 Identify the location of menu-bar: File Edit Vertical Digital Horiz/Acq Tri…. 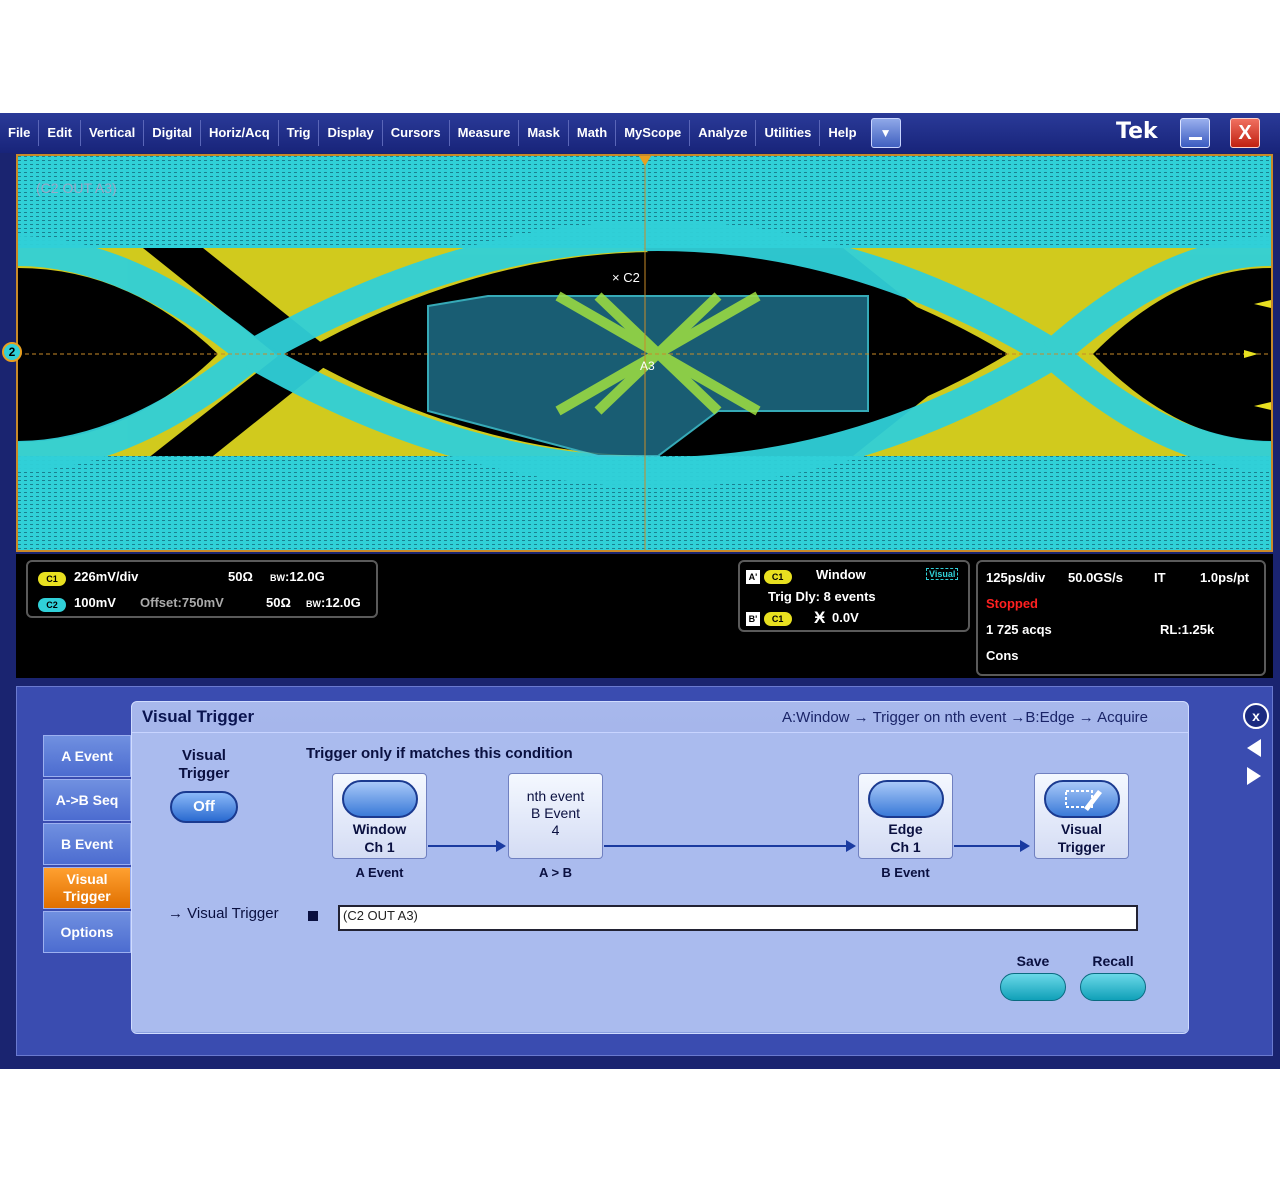
(640, 133).